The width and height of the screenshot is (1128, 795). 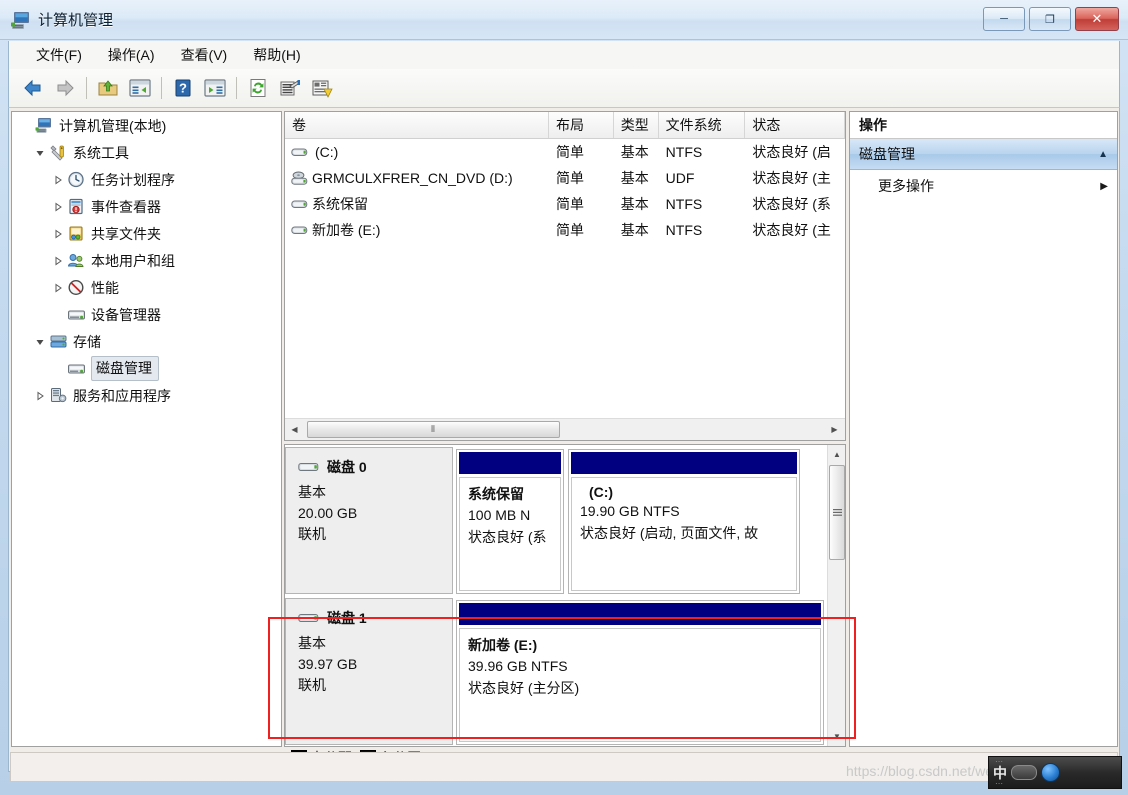 What do you see at coordinates (684, 521) in the screenshot?
I see `partition-c-drive: (C:) 19.90 GB NTFS 状态良好 (启动, 页面文件, 故` at bounding box center [684, 521].